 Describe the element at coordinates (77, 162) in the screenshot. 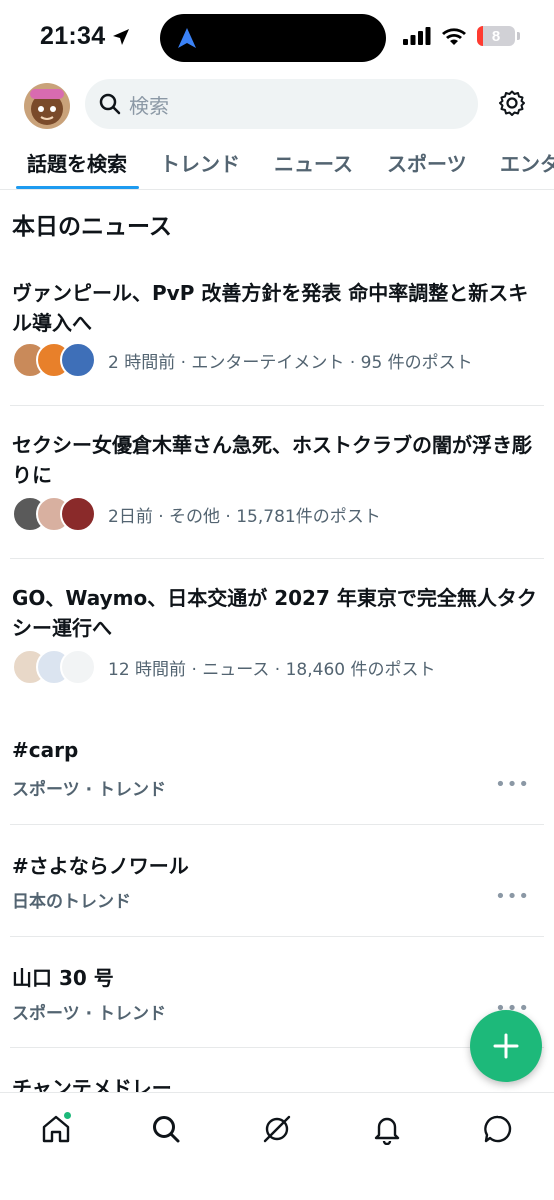

I see `tab-explore: 話題を検索` at that location.